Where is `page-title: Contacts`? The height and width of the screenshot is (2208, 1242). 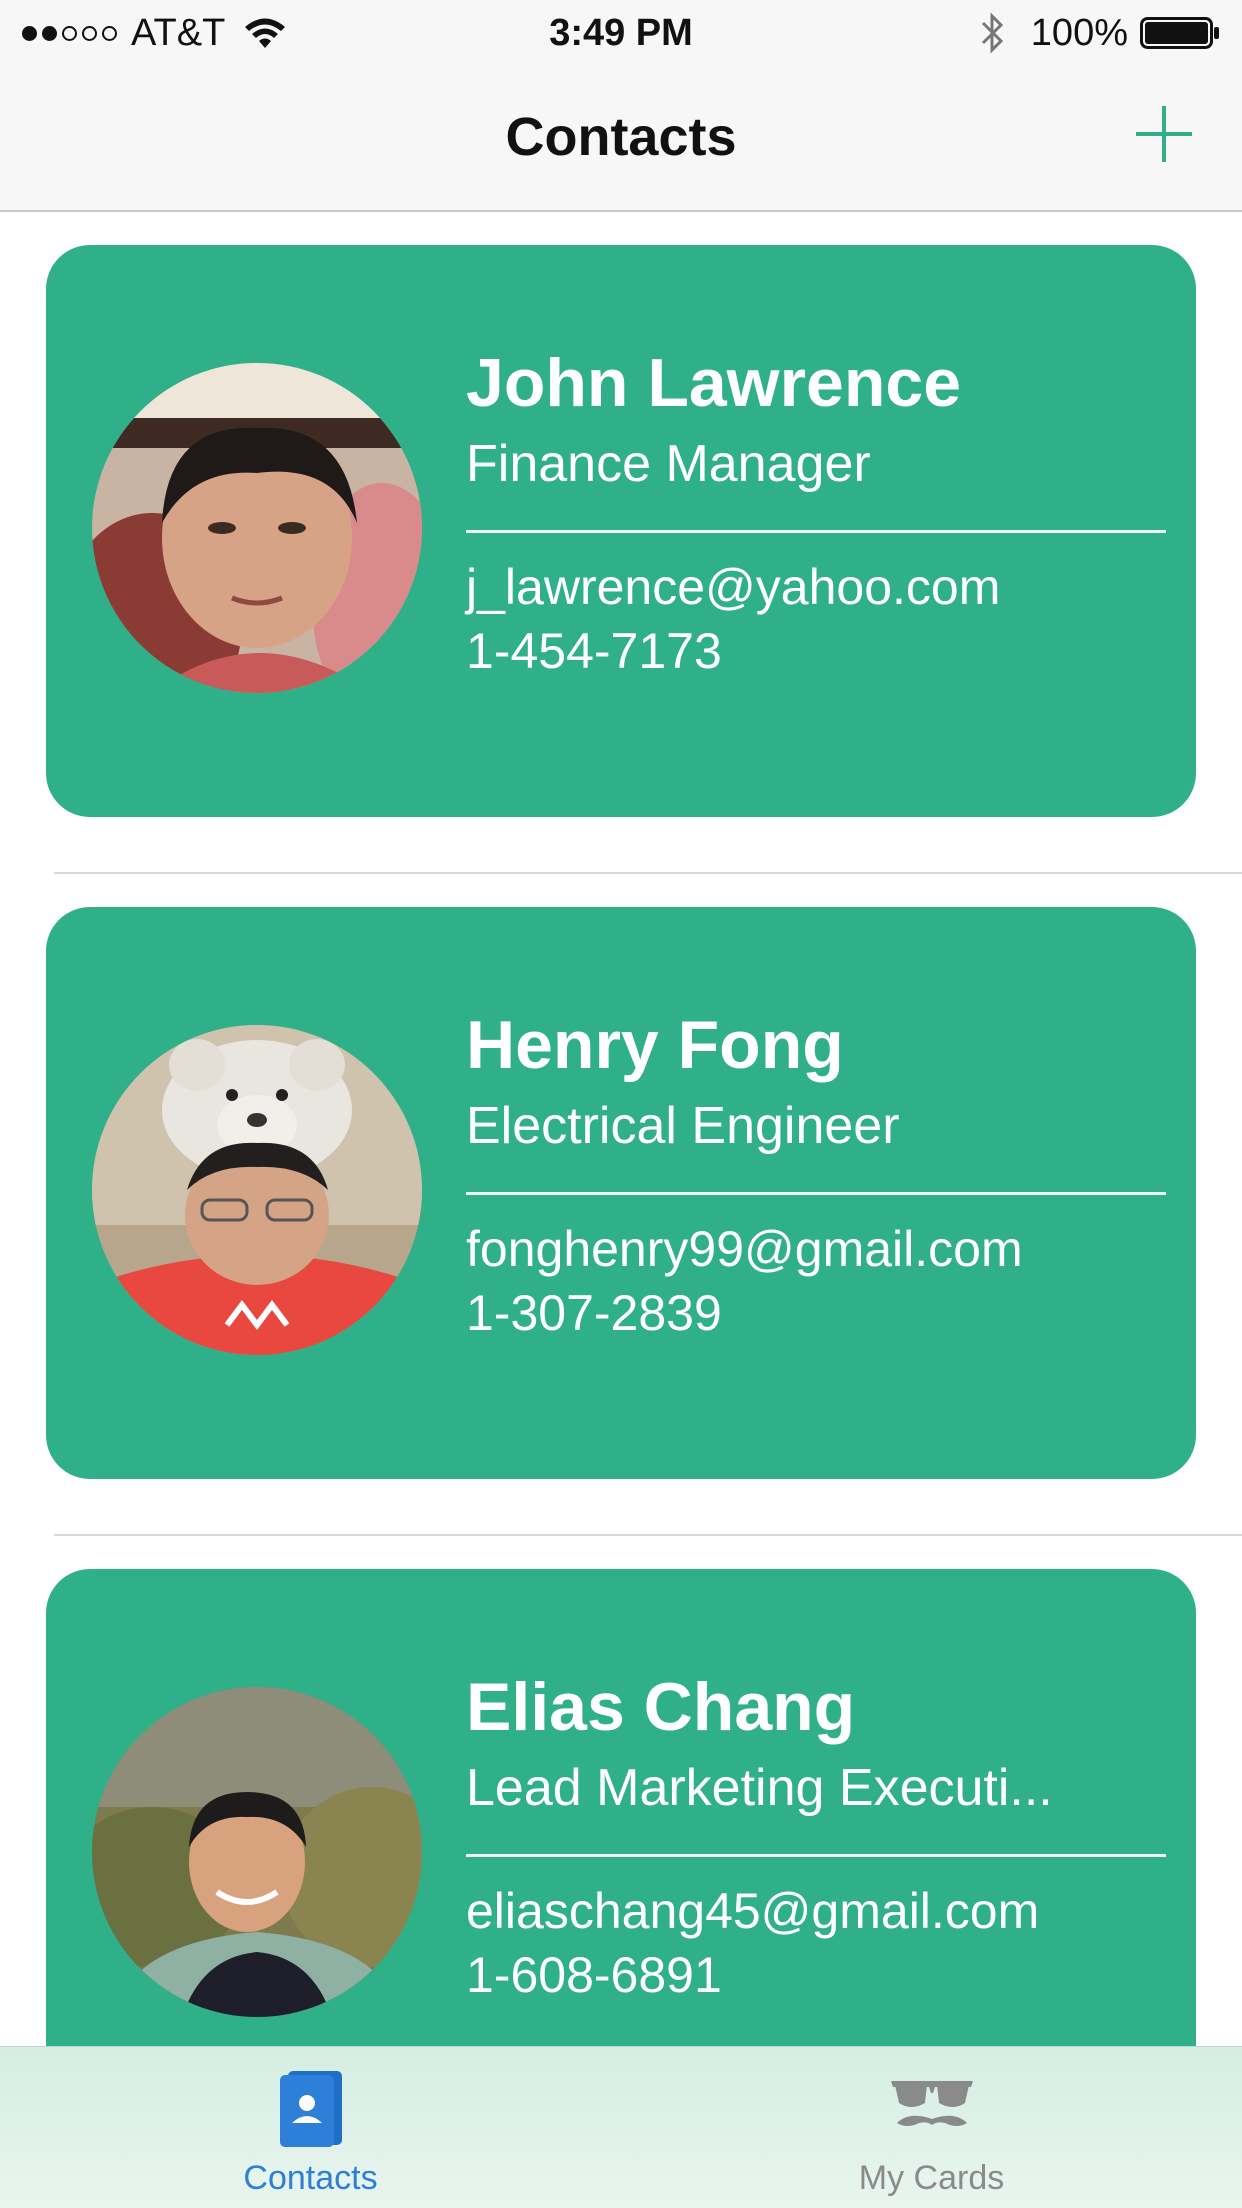
page-title: Contacts is located at coordinates (621, 137).